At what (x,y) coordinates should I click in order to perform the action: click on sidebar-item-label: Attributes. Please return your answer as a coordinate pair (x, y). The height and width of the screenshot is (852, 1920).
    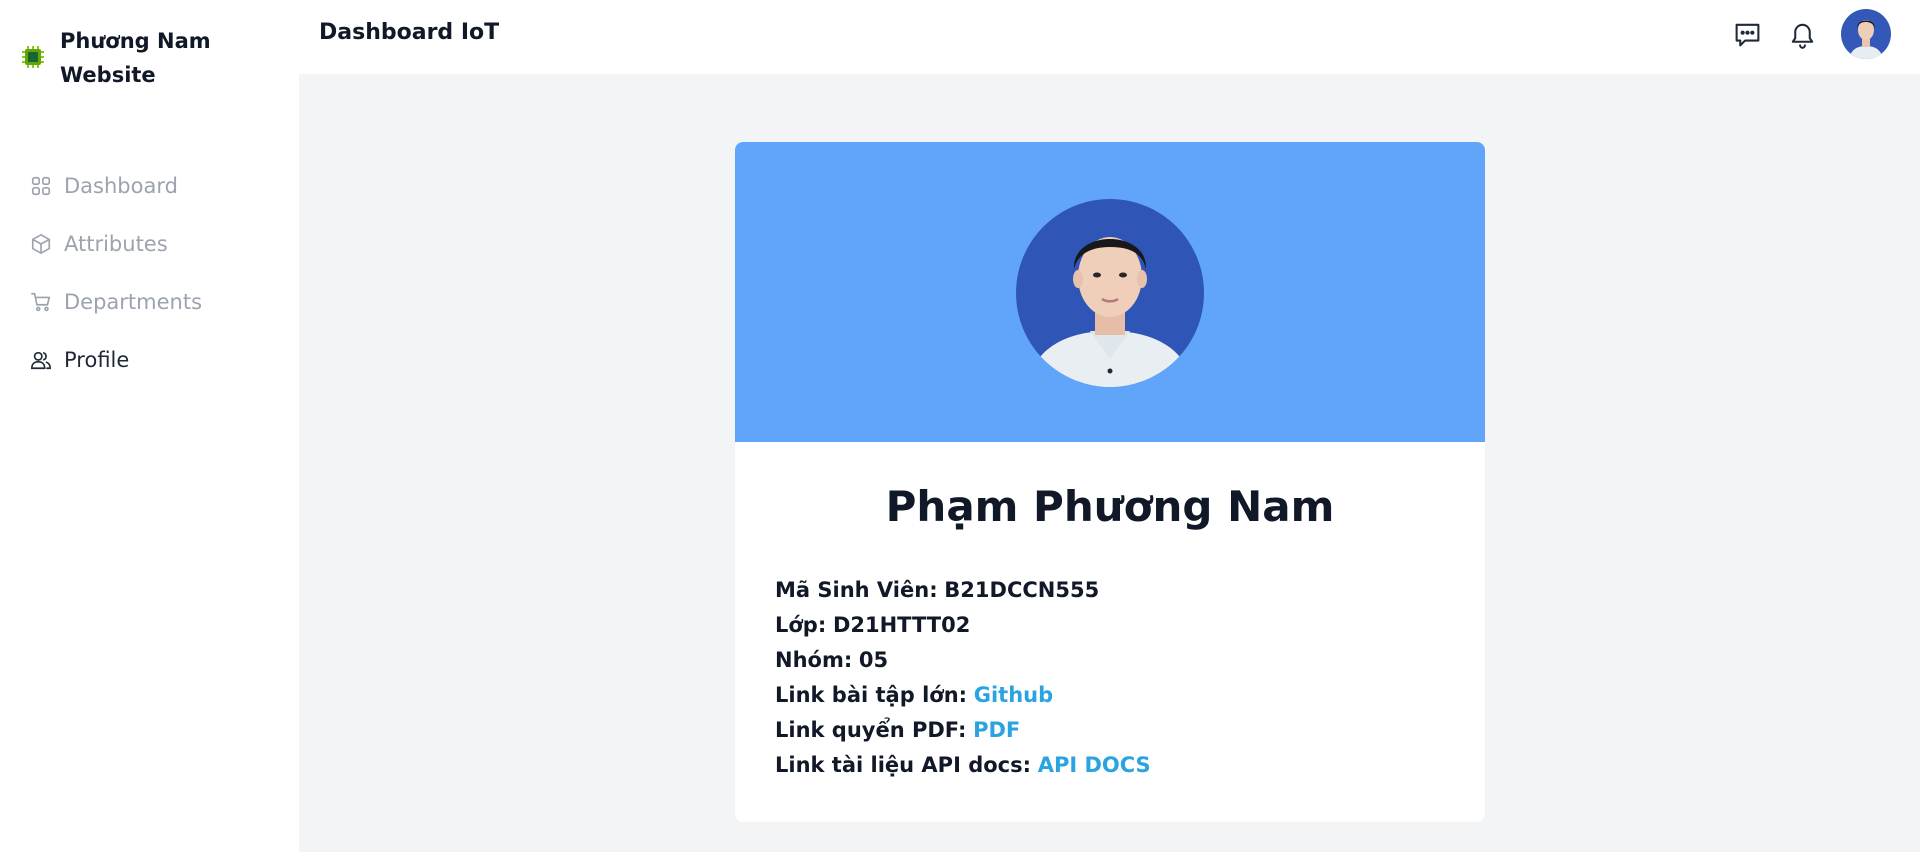
    Looking at the image, I should click on (116, 244).